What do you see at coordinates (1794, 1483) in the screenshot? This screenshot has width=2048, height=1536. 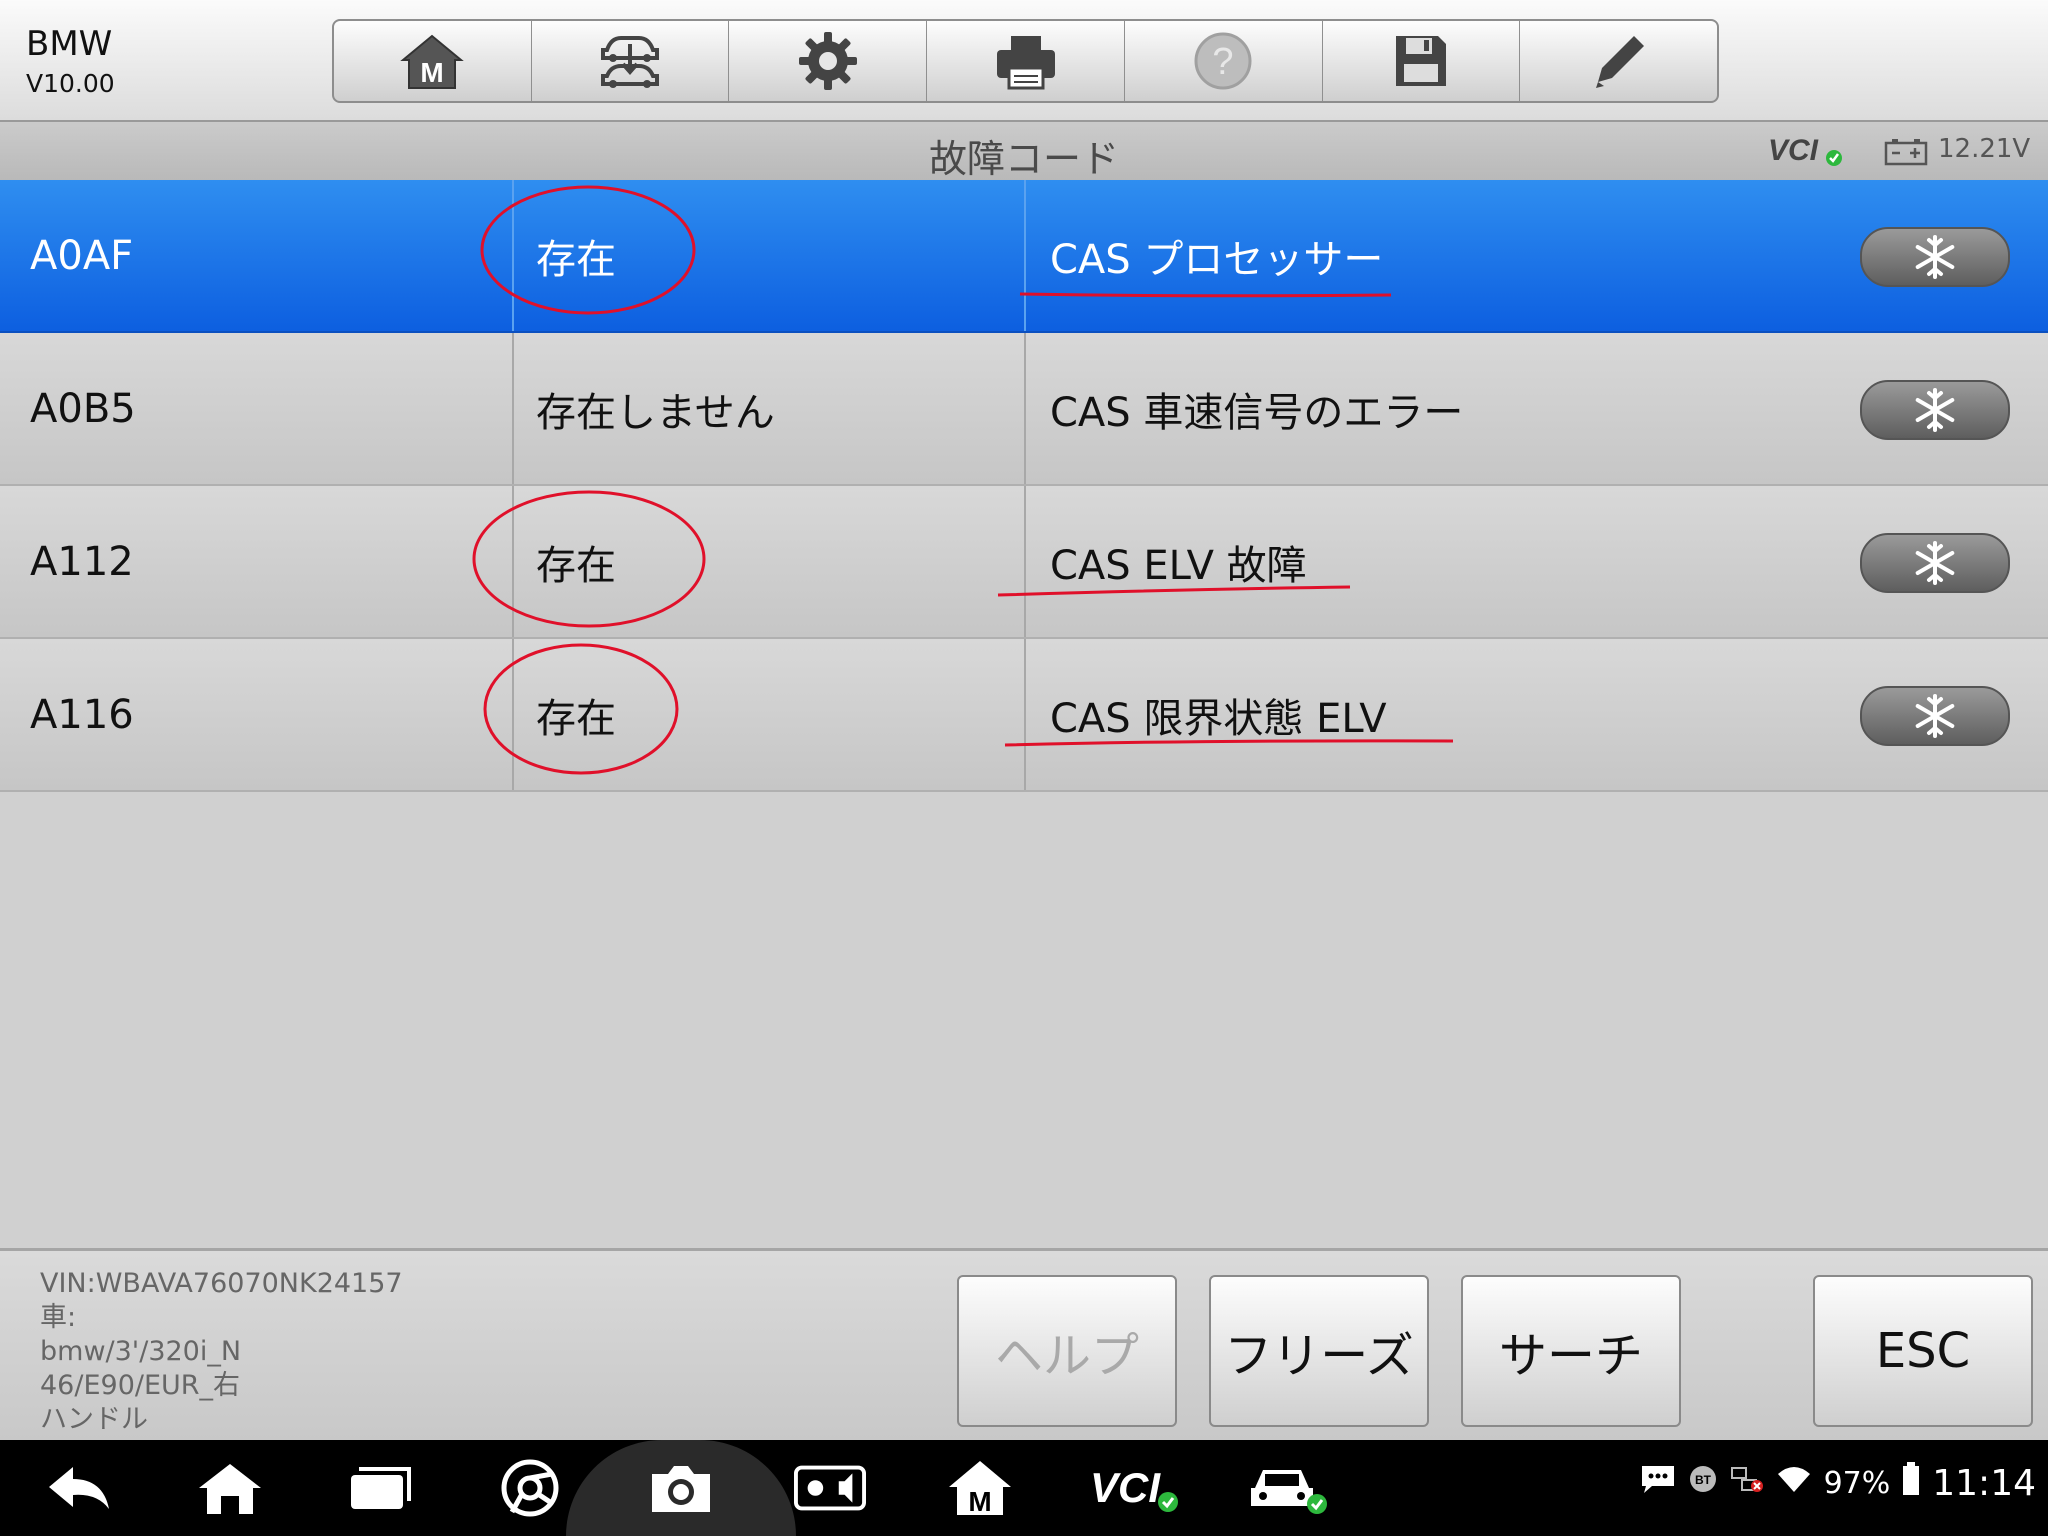 I see `wifi-icon` at bounding box center [1794, 1483].